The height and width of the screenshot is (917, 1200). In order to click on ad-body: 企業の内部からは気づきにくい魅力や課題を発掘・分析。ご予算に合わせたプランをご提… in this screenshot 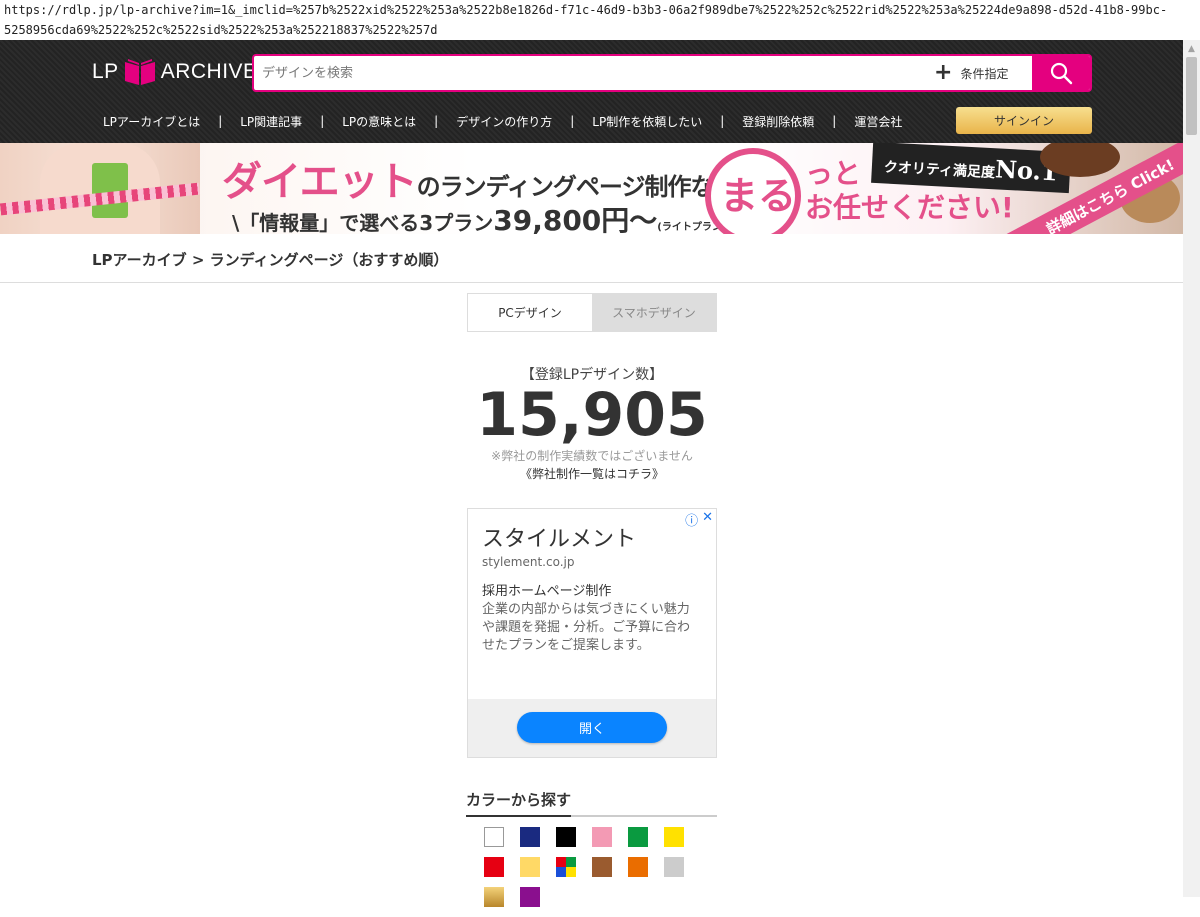, I will do `click(586, 627)`.